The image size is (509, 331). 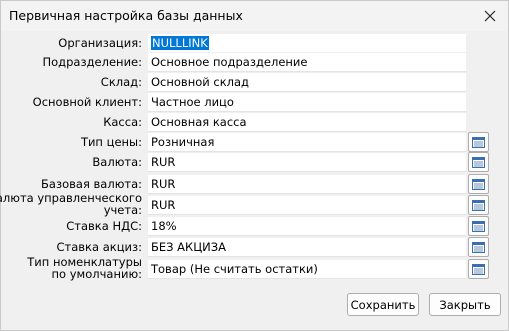 What do you see at coordinates (307, 122) in the screenshot?
I see `cashbox-field: Основная касса` at bounding box center [307, 122].